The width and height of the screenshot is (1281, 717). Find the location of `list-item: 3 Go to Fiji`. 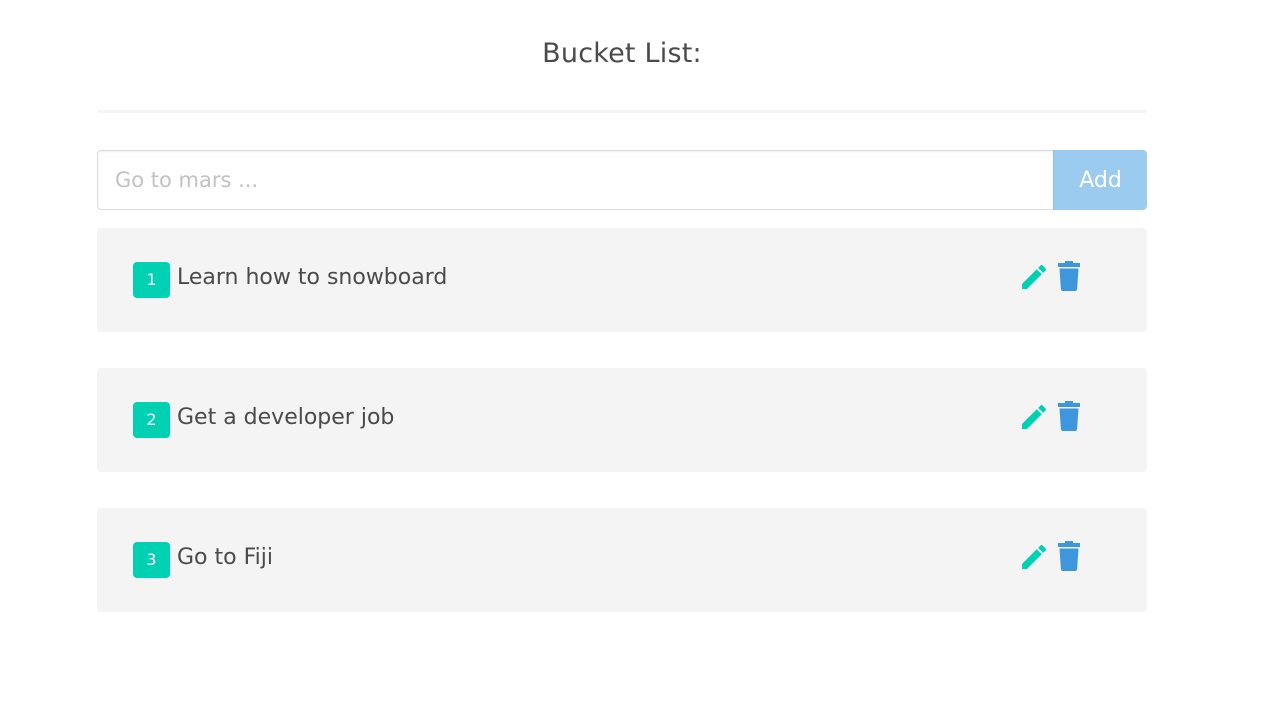

list-item: 3 Go to Fiji is located at coordinates (622, 560).